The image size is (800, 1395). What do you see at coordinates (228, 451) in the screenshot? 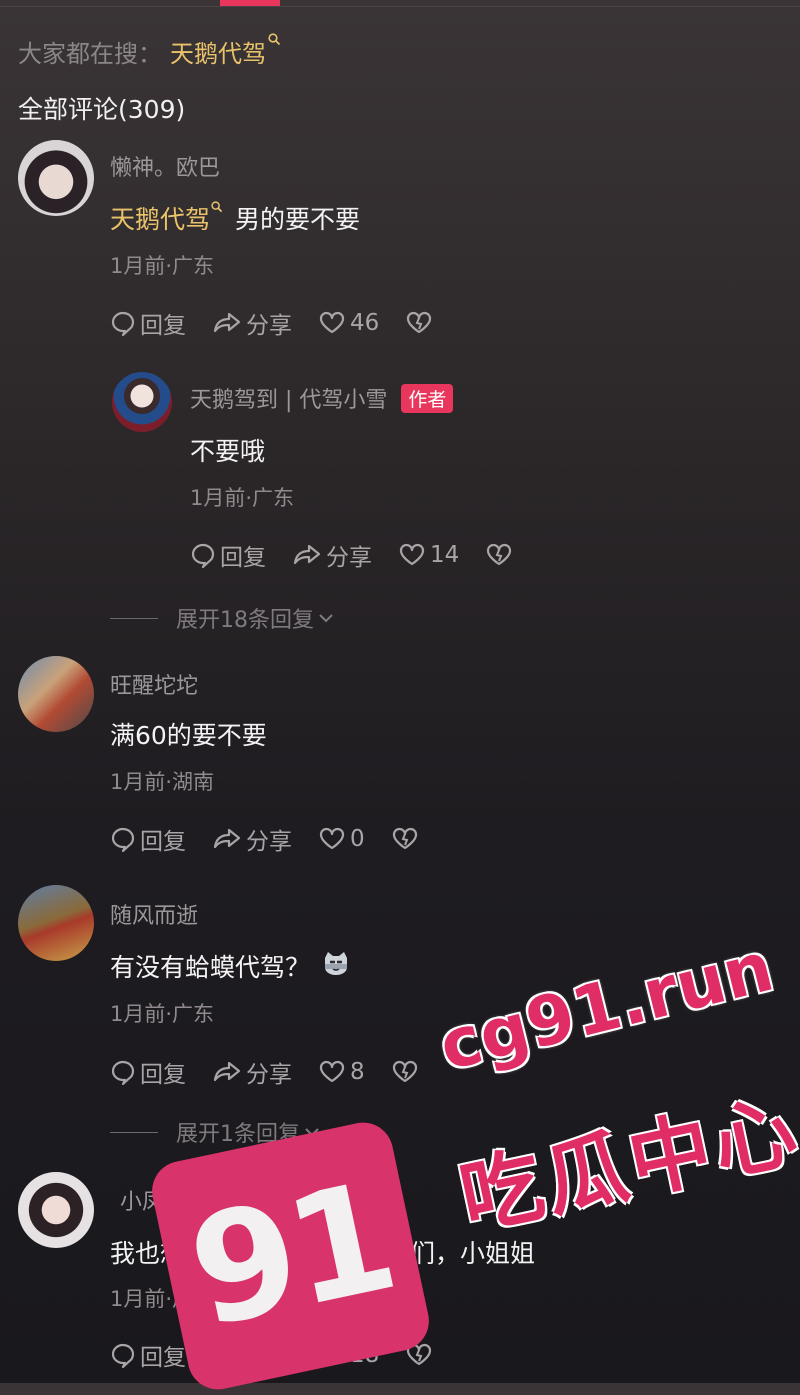
I see `comment-text: 不要哦` at bounding box center [228, 451].